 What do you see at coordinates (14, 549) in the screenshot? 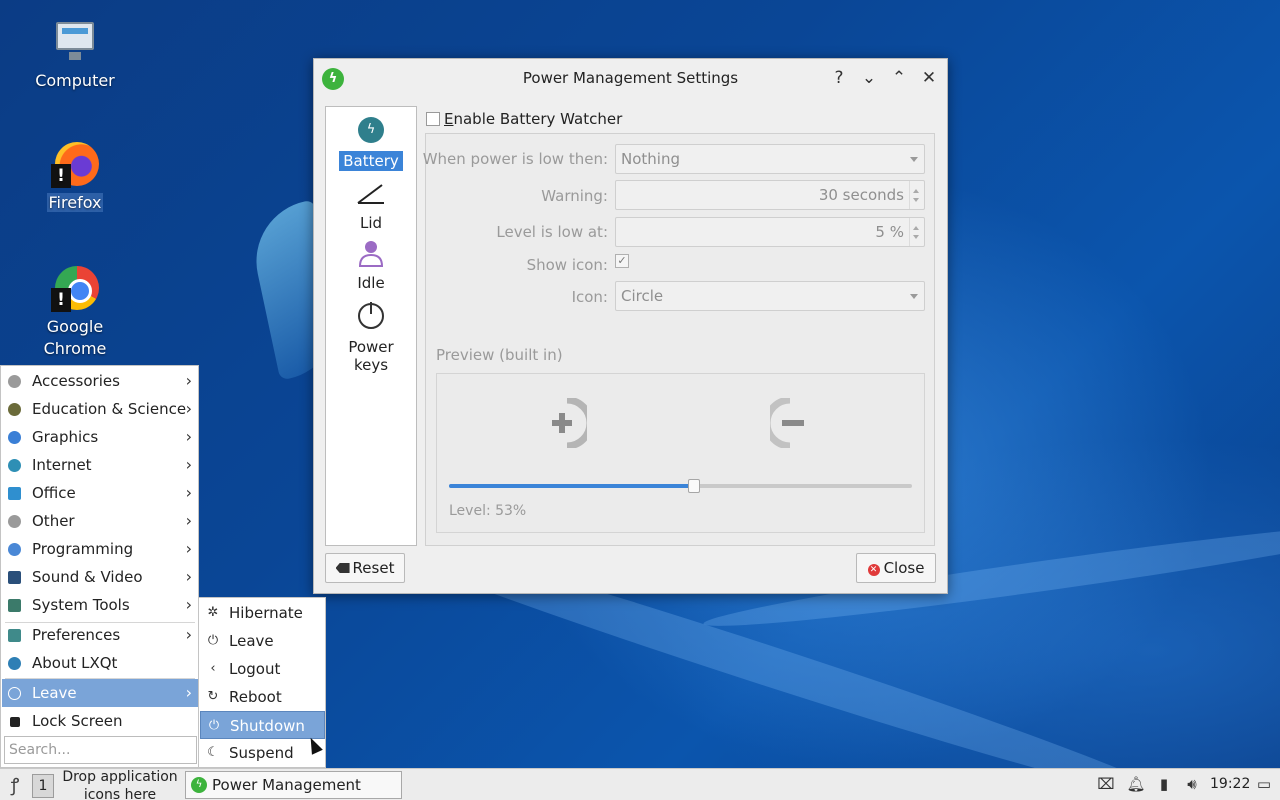
I see `programming-icon` at bounding box center [14, 549].